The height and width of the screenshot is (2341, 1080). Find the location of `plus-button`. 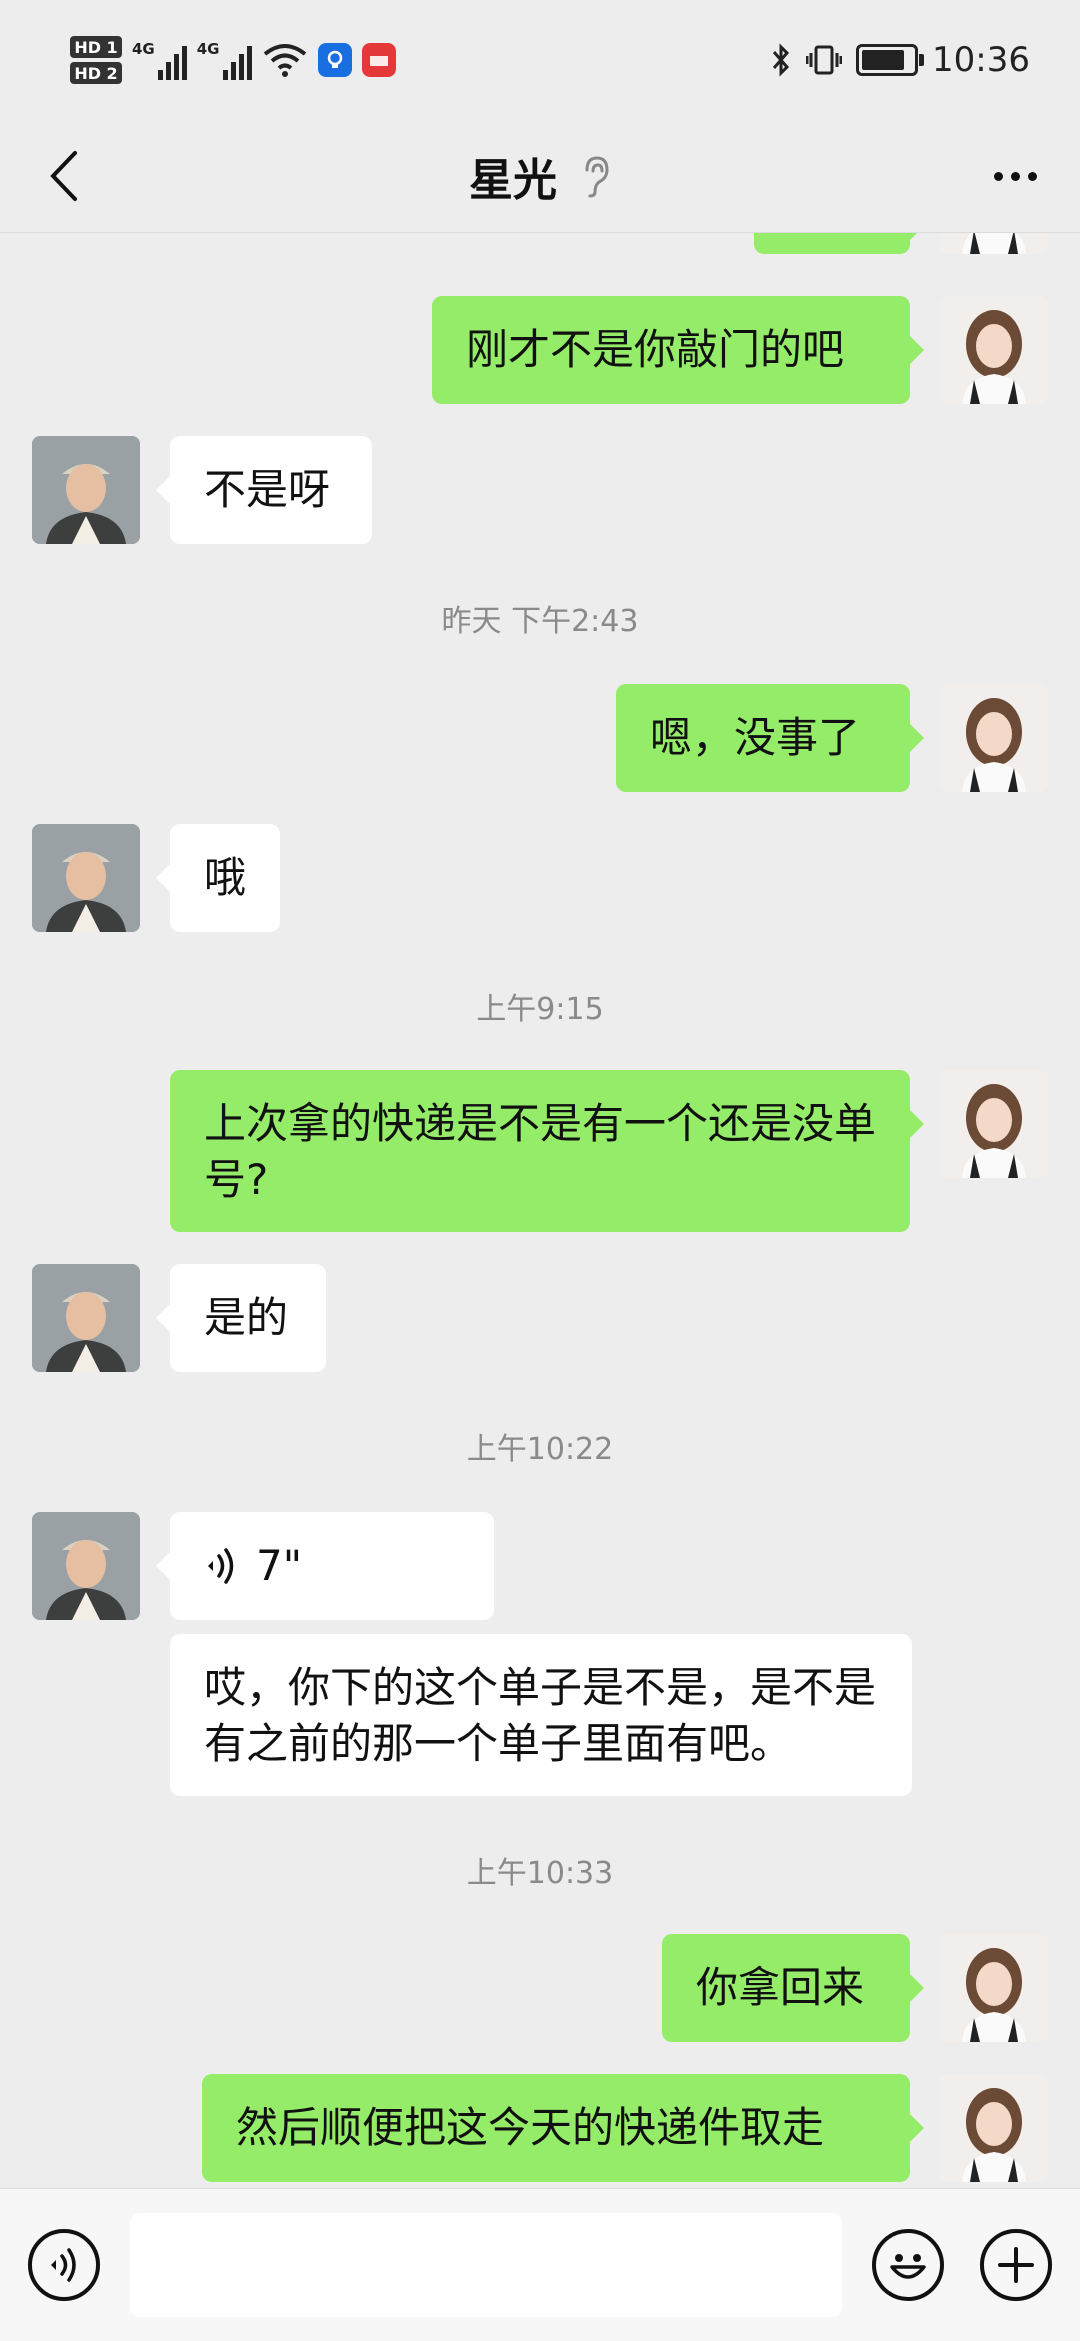

plus-button is located at coordinates (1016, 2265).